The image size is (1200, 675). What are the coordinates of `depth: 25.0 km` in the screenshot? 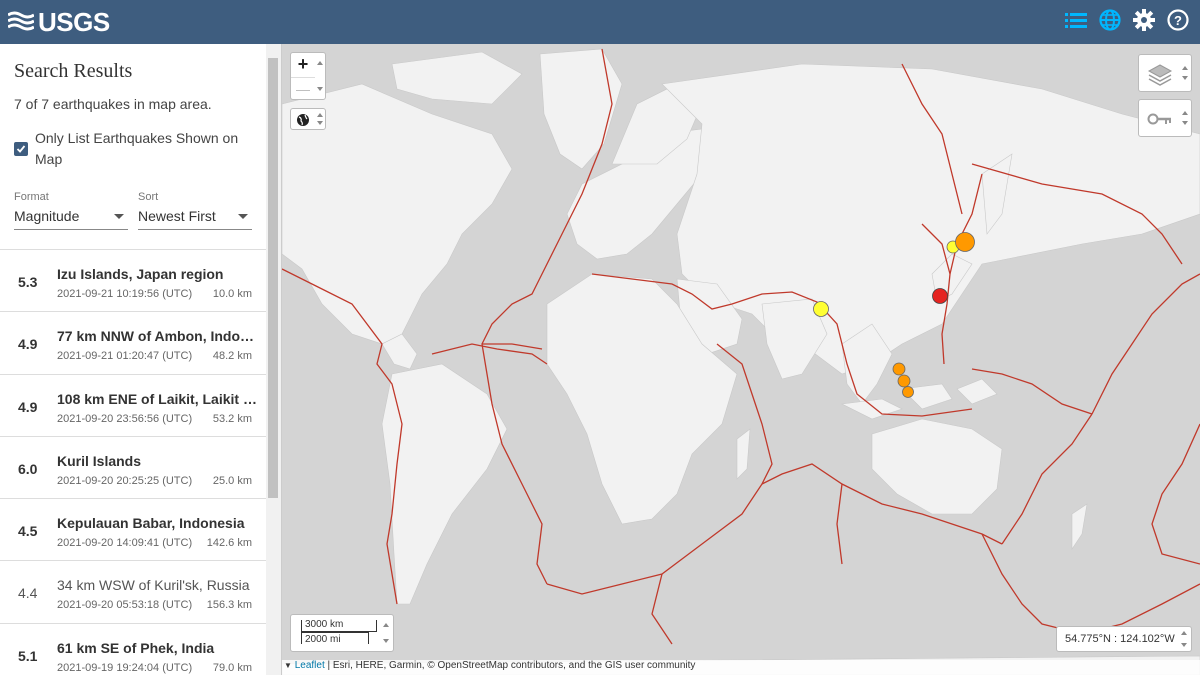 It's located at (232, 480).